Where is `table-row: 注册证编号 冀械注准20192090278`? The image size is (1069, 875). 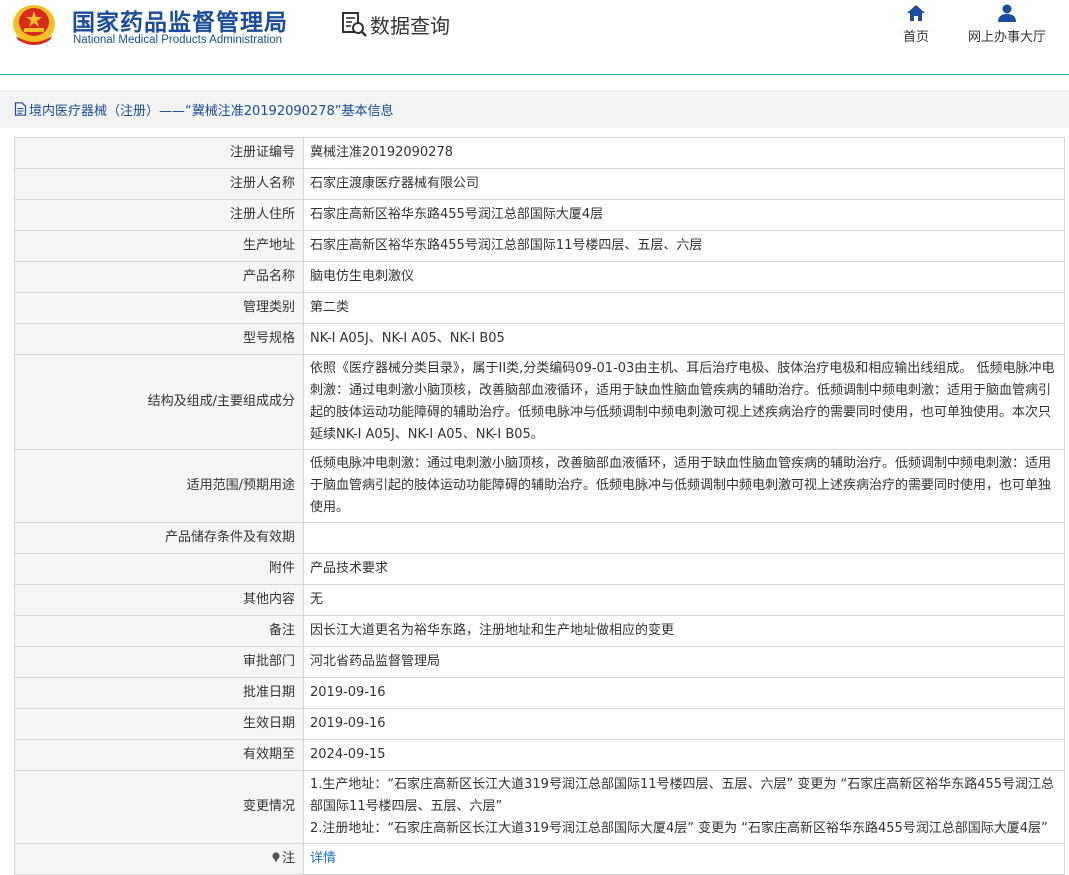
table-row: 注册证编号 冀械注准20192090278 is located at coordinates (539, 153).